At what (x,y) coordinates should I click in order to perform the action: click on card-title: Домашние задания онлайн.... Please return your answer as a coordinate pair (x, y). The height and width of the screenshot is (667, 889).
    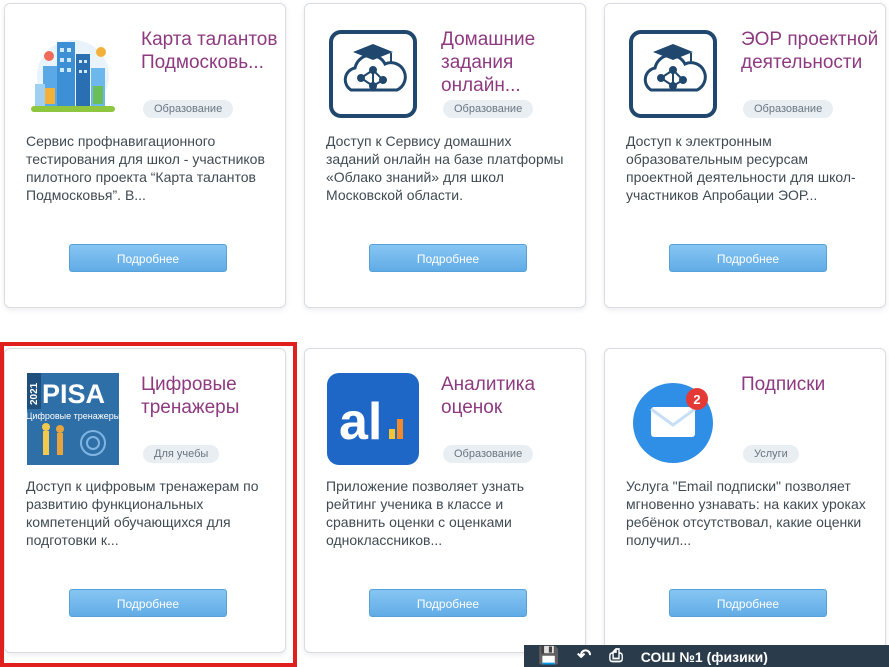
    Looking at the image, I should click on (516, 62).